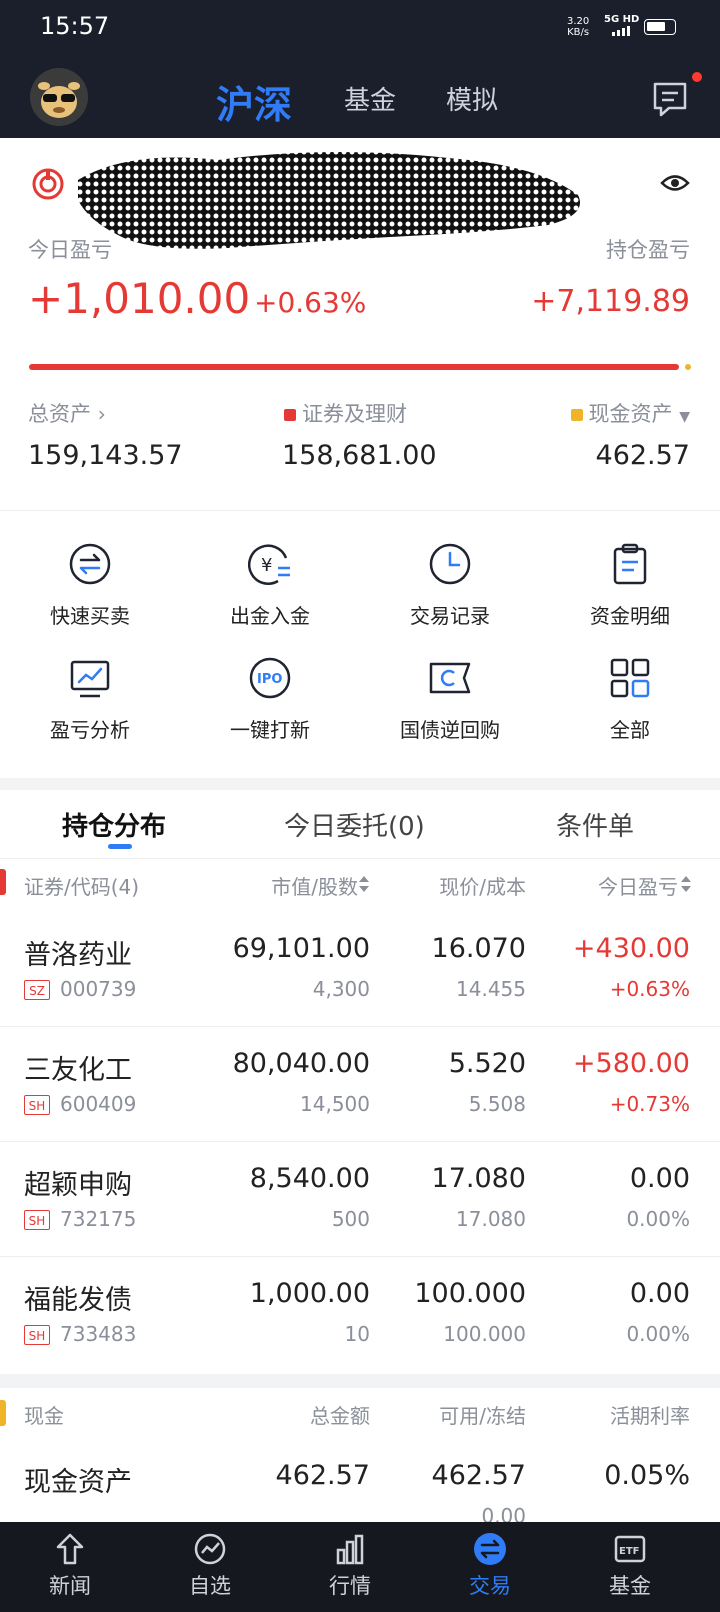 Image resolution: width=720 pixels, height=1612 pixels. I want to click on tab-simulation: 模拟, so click(472, 98).